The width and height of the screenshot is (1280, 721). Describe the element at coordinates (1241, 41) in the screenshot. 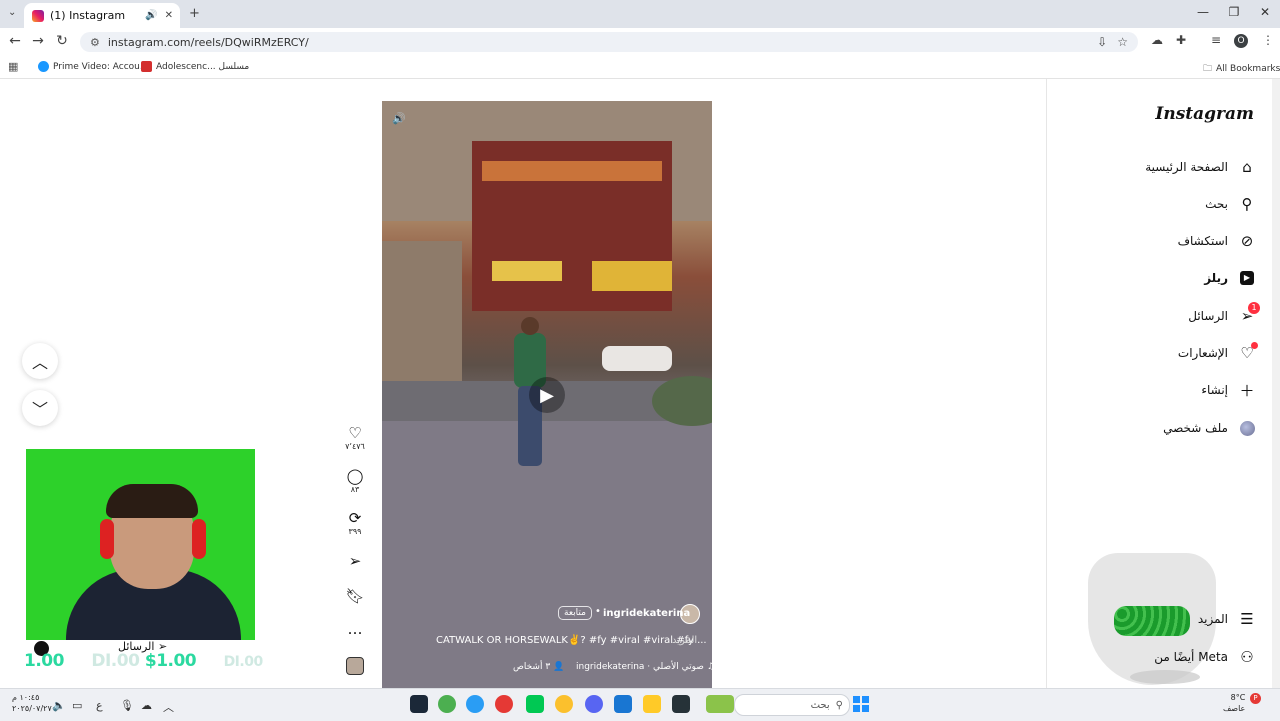

I see `profile-avatar: O` at that location.